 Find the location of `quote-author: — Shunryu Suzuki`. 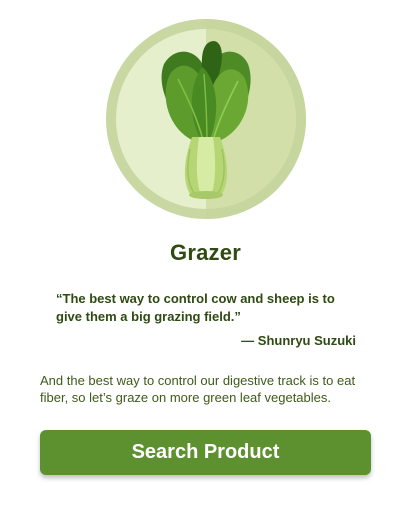

quote-author: — Shunryu Suzuki is located at coordinates (298, 340).